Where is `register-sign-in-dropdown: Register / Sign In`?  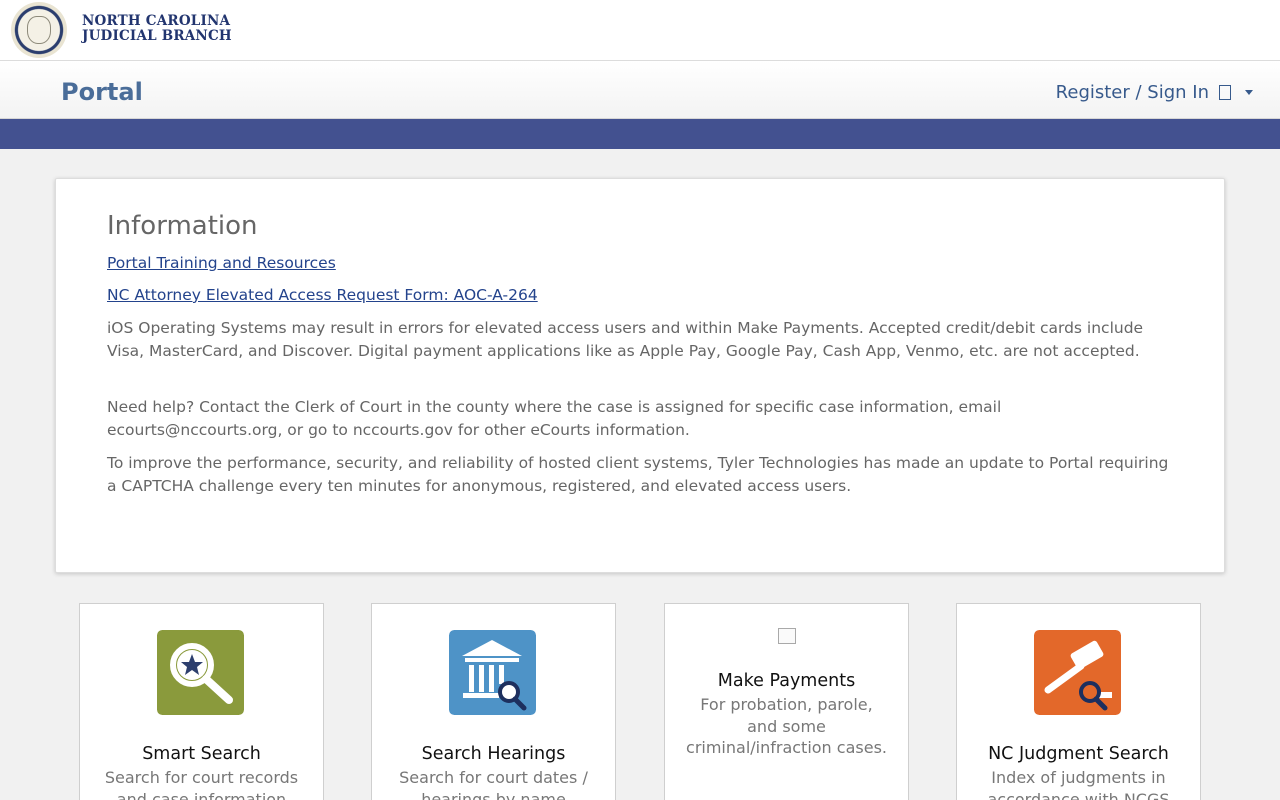 register-sign-in-dropdown: Register / Sign In is located at coordinates (1154, 92).